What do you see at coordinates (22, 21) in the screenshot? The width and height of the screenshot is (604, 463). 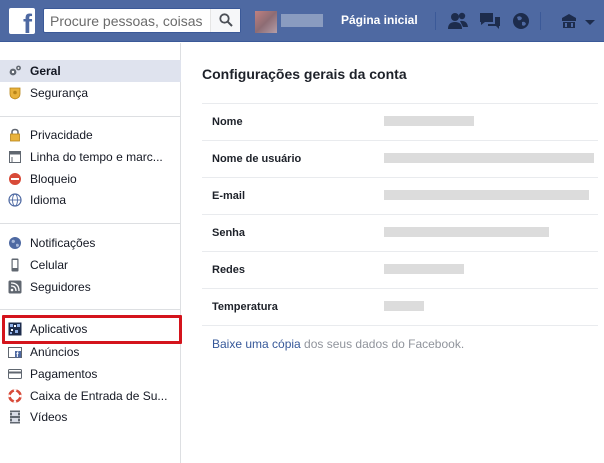 I see `facebook-logo-icon: f` at bounding box center [22, 21].